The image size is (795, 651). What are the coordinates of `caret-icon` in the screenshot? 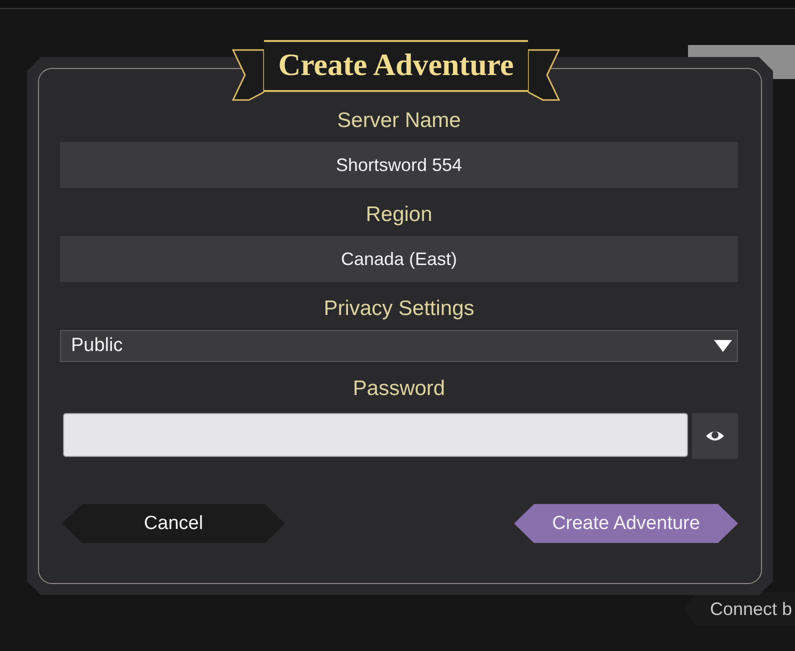 It's located at (723, 346).